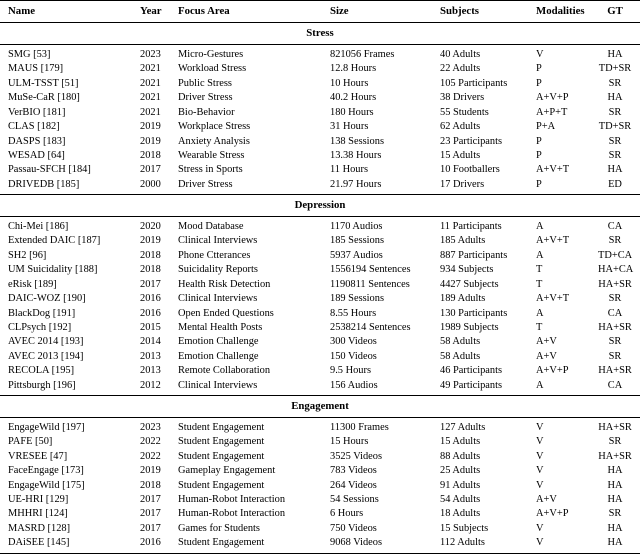 The image size is (640, 554). I want to click on cell-size: 1190811 Sentences, so click(370, 284).